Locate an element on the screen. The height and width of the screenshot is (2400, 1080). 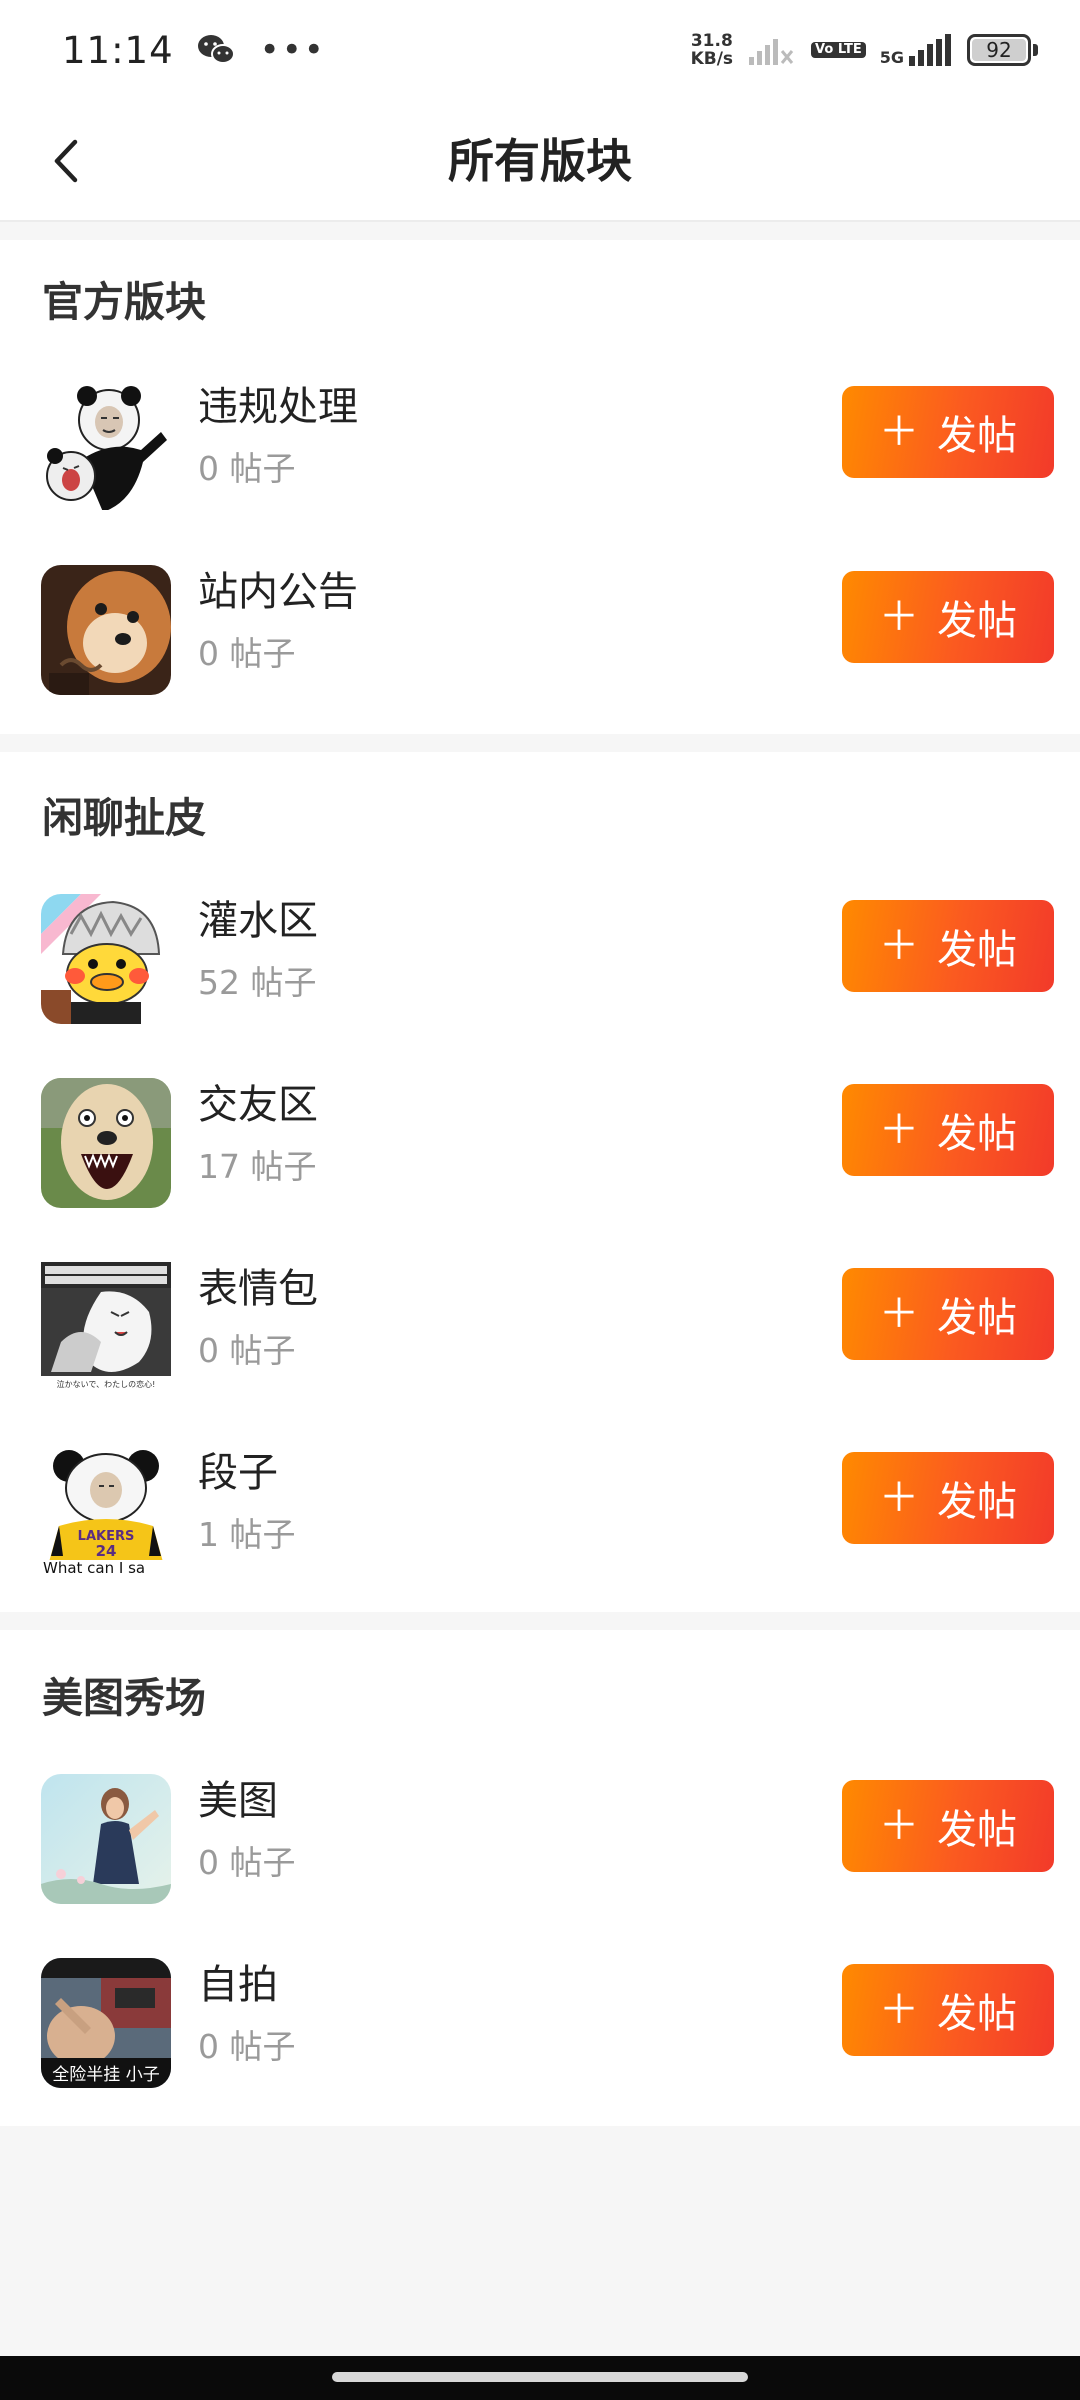
board-name: 交友区 is located at coordinates (258, 1105).